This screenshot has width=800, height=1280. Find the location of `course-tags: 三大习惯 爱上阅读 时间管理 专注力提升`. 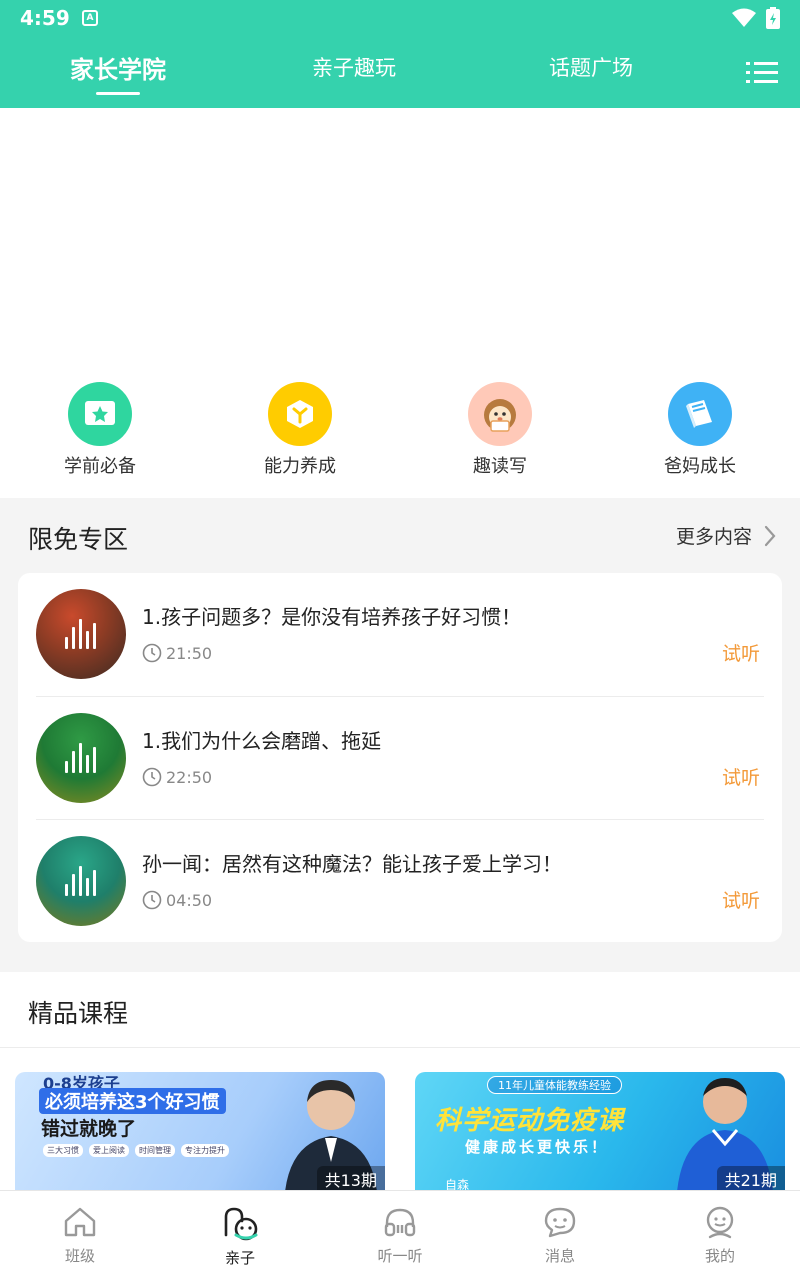

course-tags: 三大习惯 爱上阅读 时间管理 专注力提升 is located at coordinates (136, 1150).